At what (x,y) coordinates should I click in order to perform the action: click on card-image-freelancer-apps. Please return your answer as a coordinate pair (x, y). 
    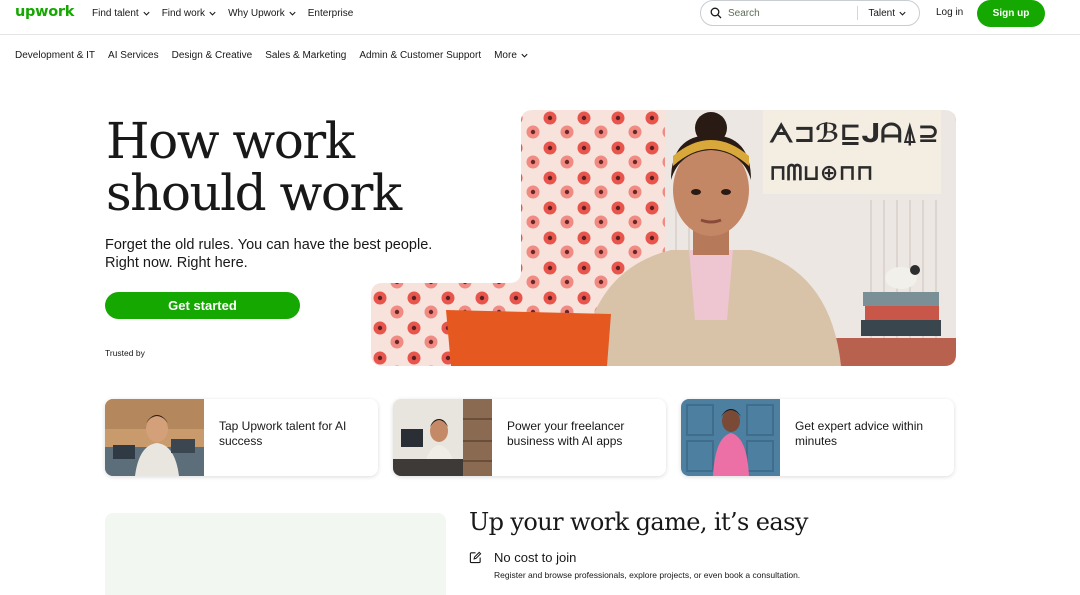
    Looking at the image, I should click on (442, 437).